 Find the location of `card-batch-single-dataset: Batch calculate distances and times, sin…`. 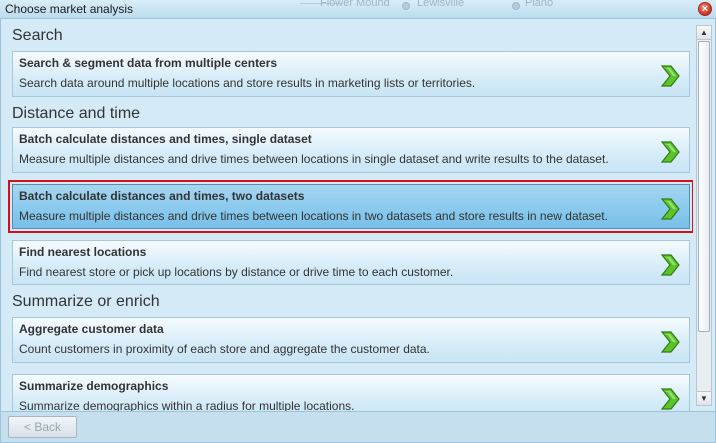

card-batch-single-dataset: Batch calculate distances and times, sin… is located at coordinates (351, 150).